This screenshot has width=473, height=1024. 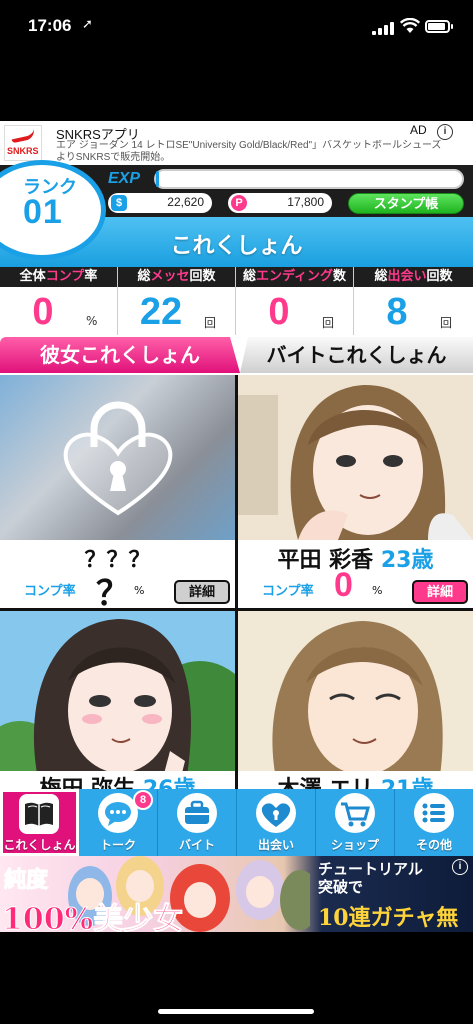 I want to click on tab-job-collection: バイトこれくしょん, so click(x=356, y=355).